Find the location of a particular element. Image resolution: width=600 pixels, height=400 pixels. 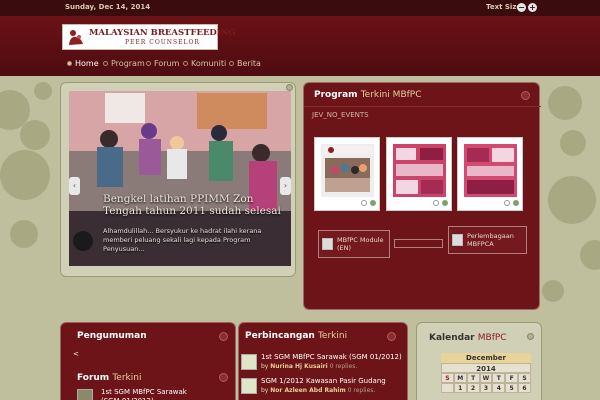

top-bar: Sunday, Dec 14, 2014 Text Size − + is located at coordinates (300, 8).